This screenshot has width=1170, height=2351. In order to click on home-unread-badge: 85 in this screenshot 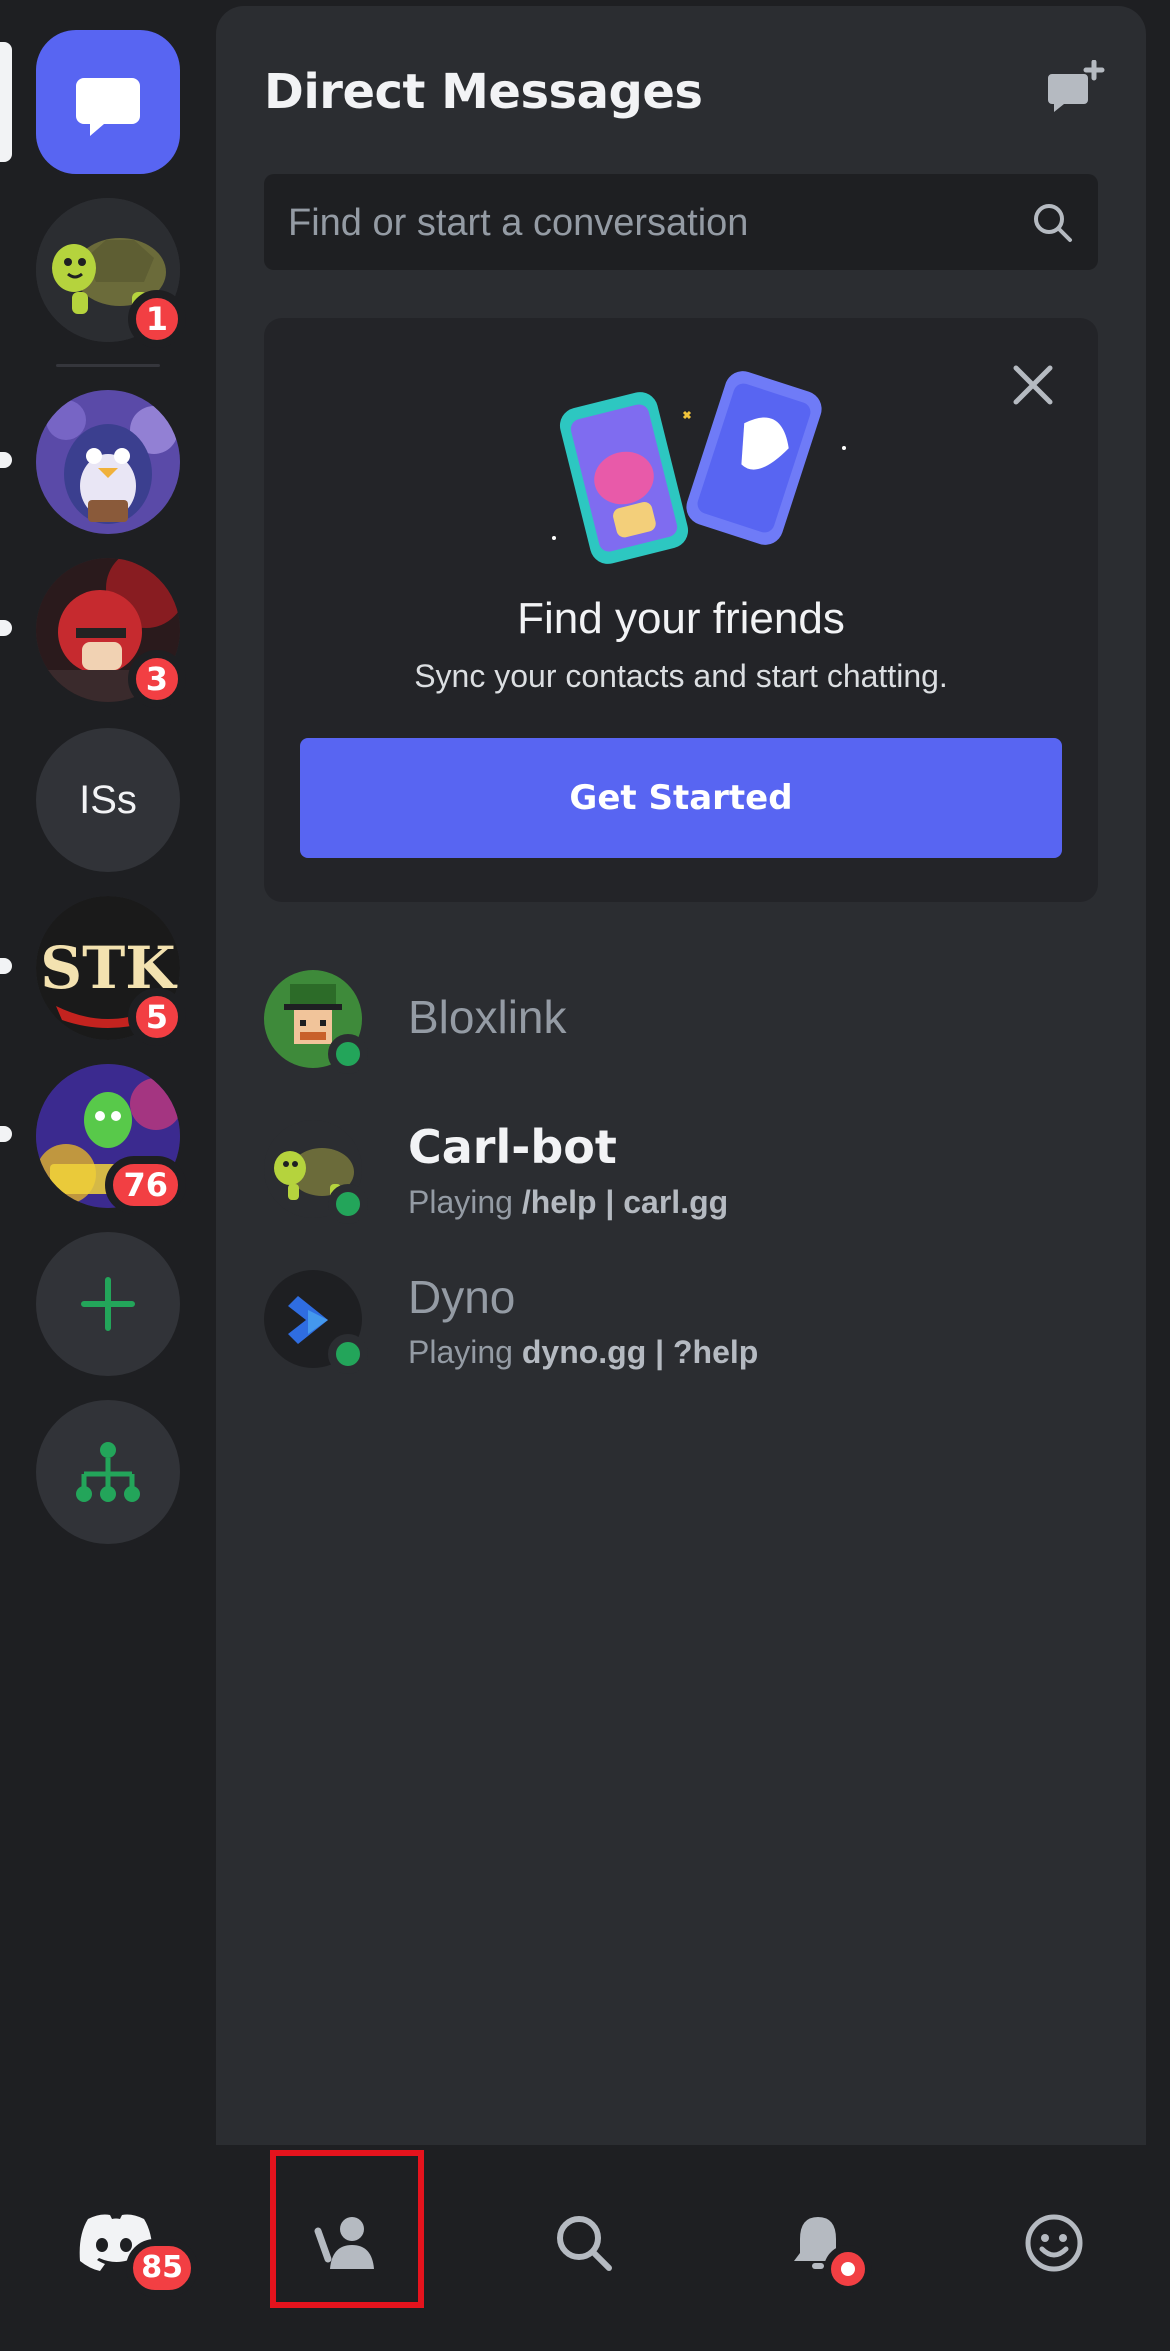, I will do `click(162, 2268)`.